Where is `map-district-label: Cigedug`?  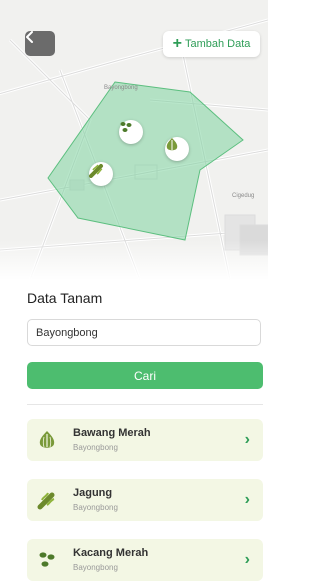
map-district-label: Cigedug is located at coordinates (243, 196).